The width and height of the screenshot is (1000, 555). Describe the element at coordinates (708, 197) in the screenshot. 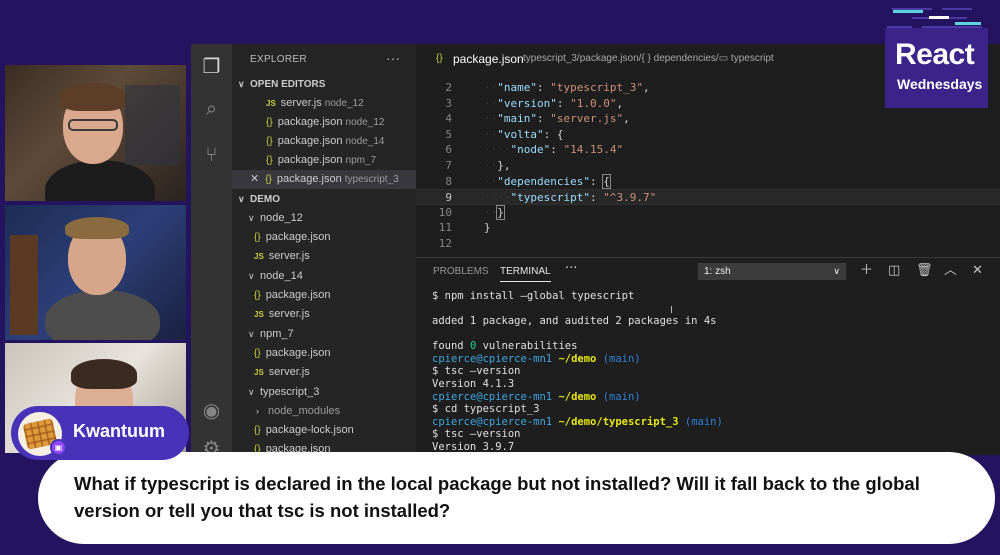

I see `code-line: 9 ····"typescript": "^3.9.7"` at that location.